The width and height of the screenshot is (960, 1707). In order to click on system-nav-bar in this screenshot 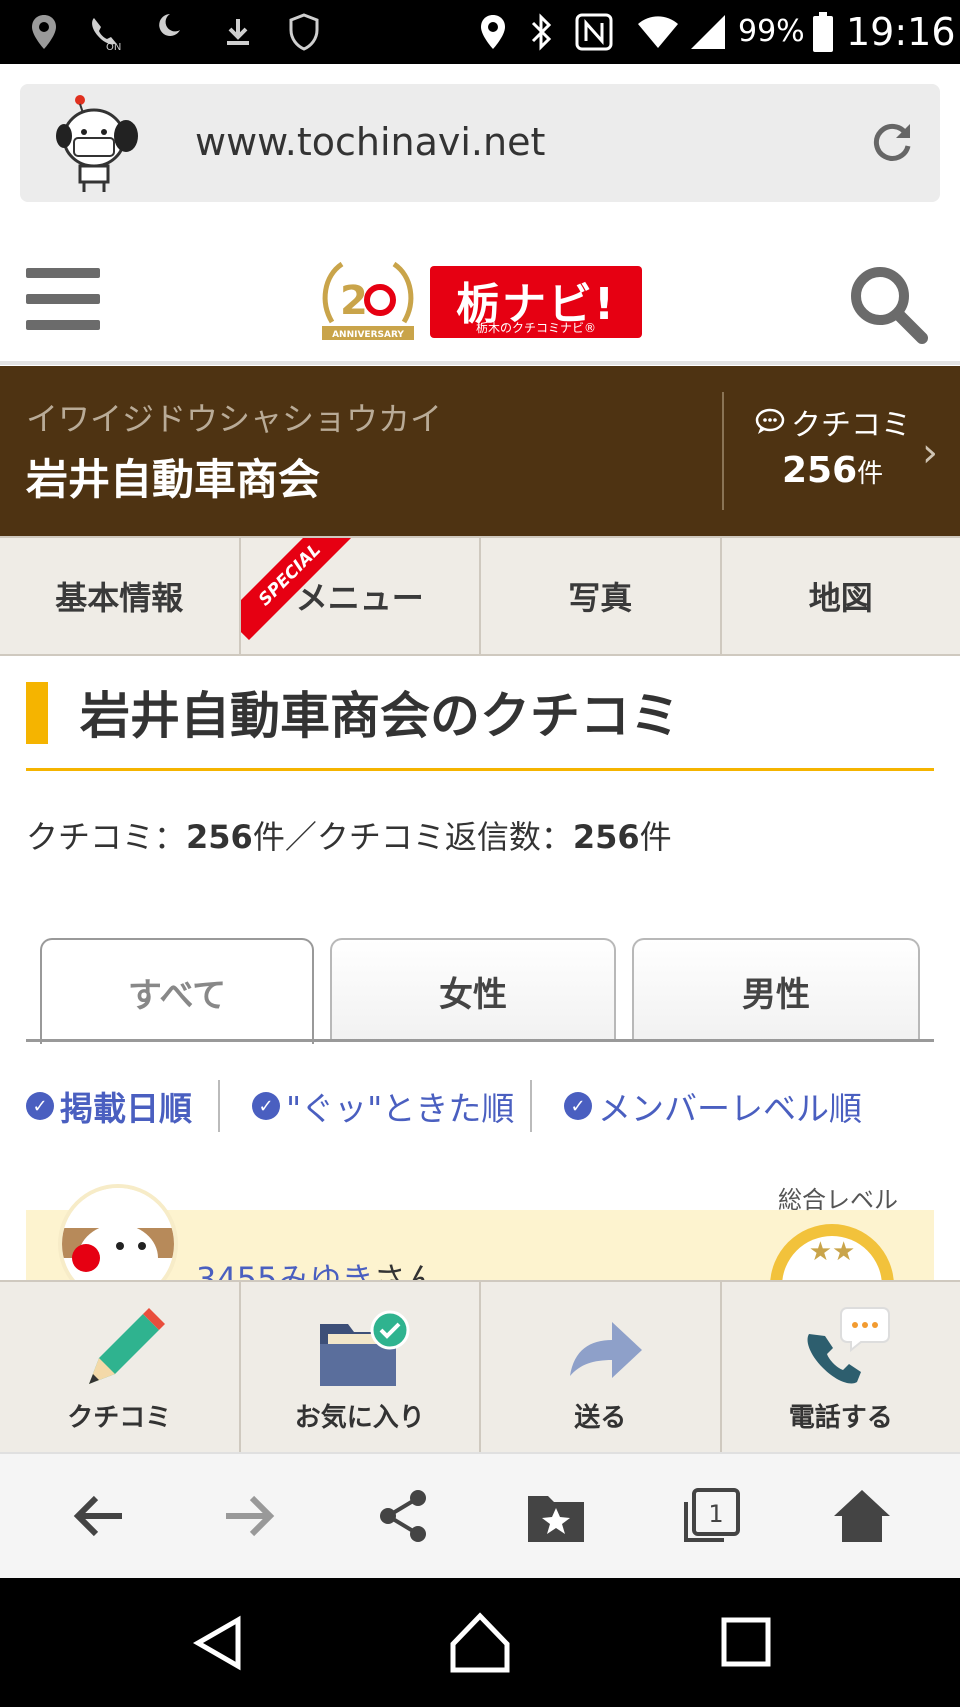, I will do `click(480, 1642)`.